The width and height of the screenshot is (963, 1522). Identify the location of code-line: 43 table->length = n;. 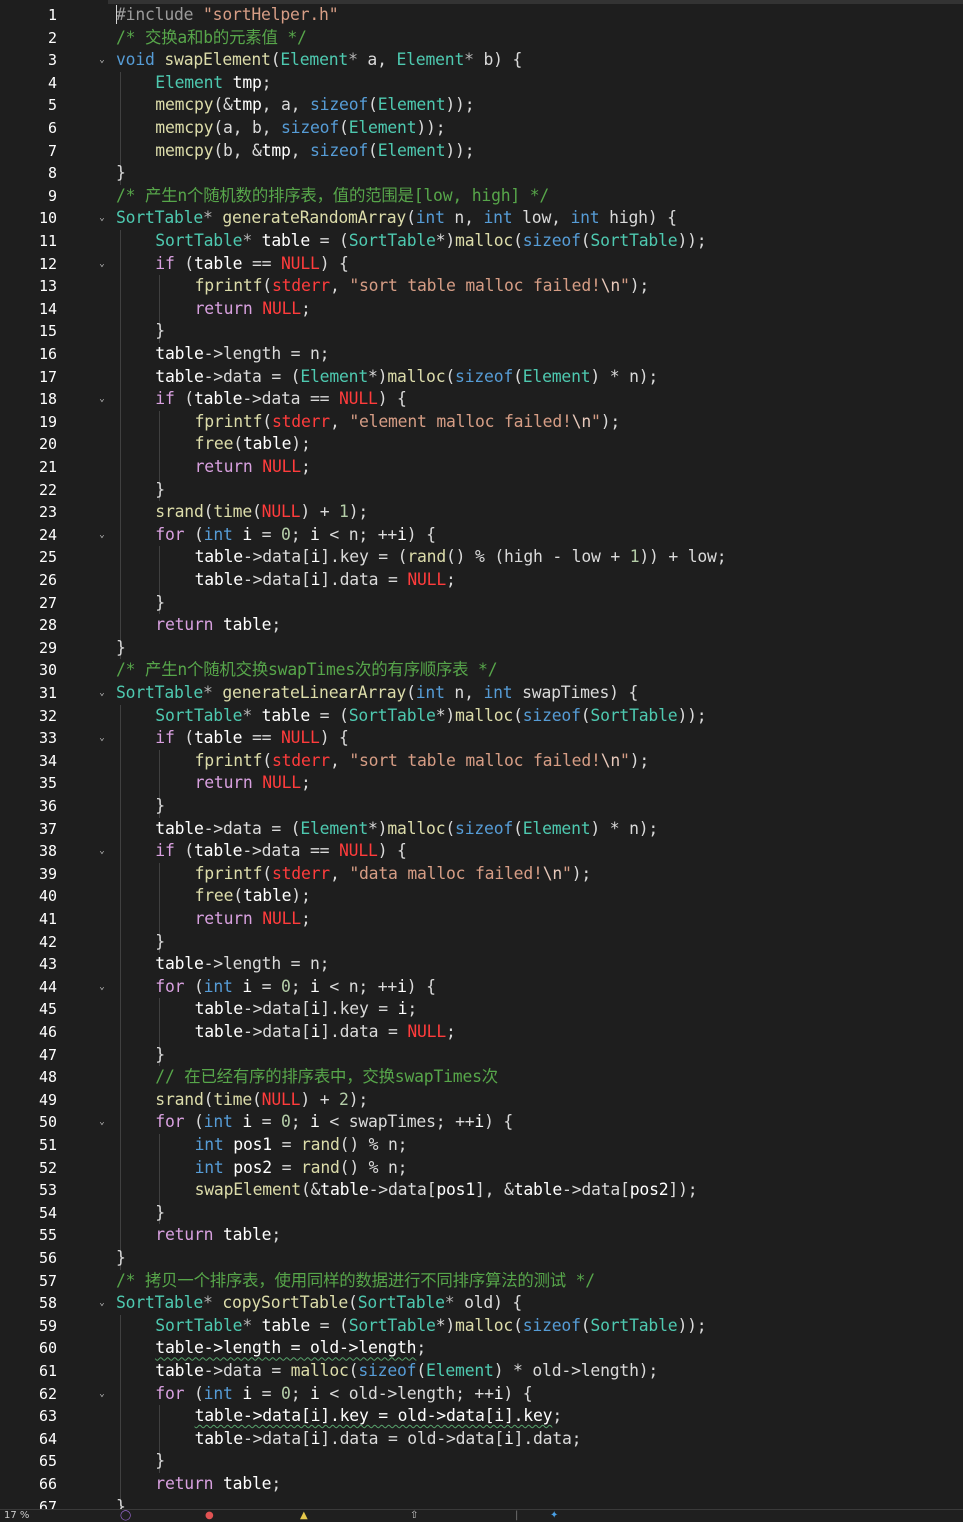
(481, 964).